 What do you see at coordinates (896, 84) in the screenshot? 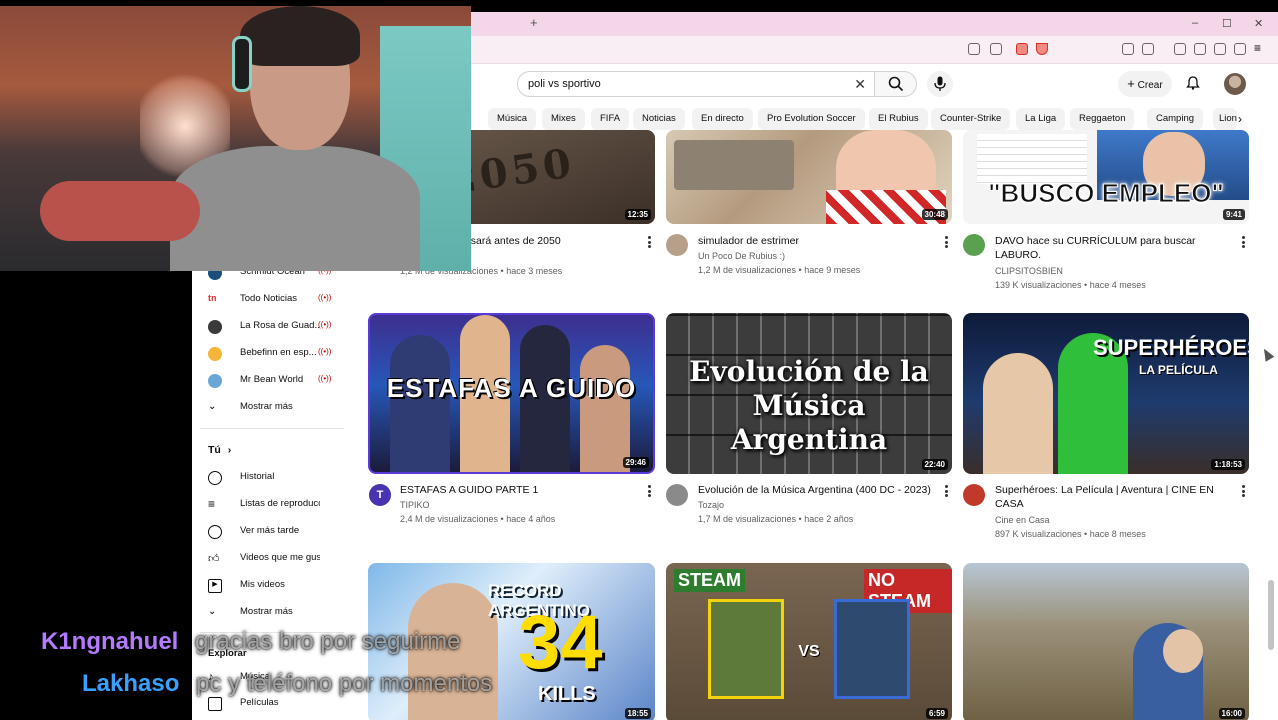
I see `search-button` at bounding box center [896, 84].